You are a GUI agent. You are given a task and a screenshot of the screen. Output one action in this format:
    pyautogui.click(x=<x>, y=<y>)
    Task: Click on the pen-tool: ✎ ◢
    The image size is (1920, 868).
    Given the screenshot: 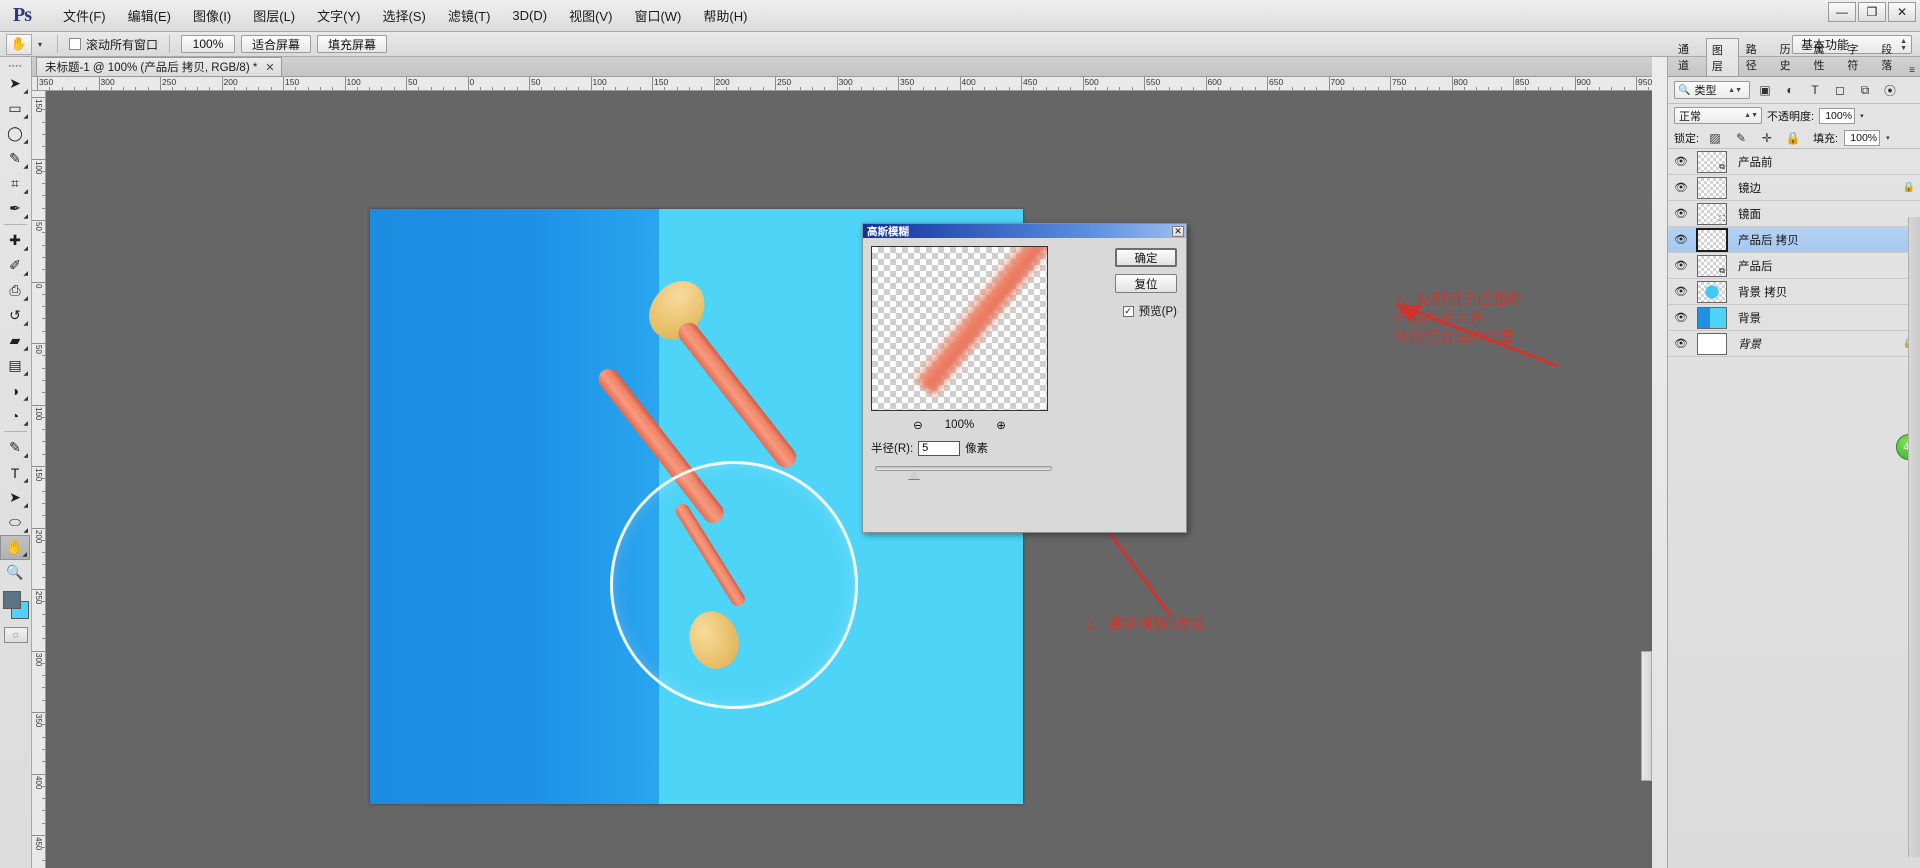 What is the action you would take?
    pyautogui.click(x=15, y=447)
    